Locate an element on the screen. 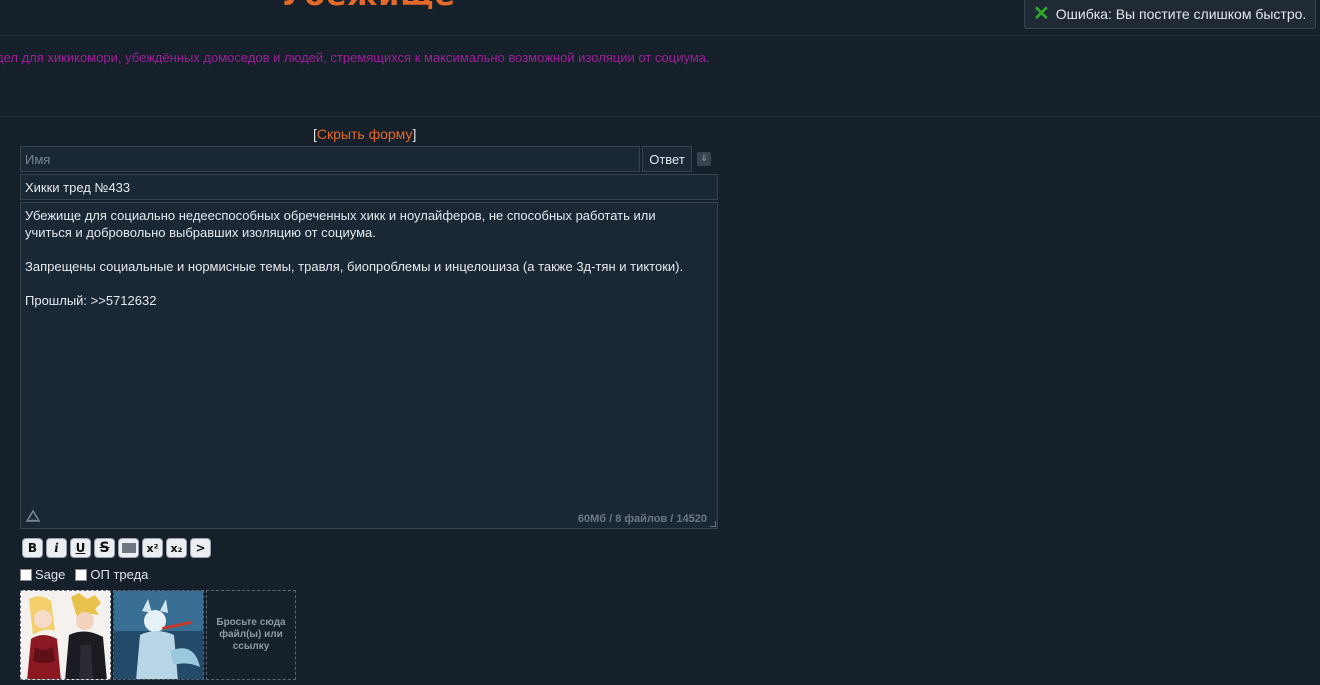  post-options: Sage ОП треда is located at coordinates (89, 574).